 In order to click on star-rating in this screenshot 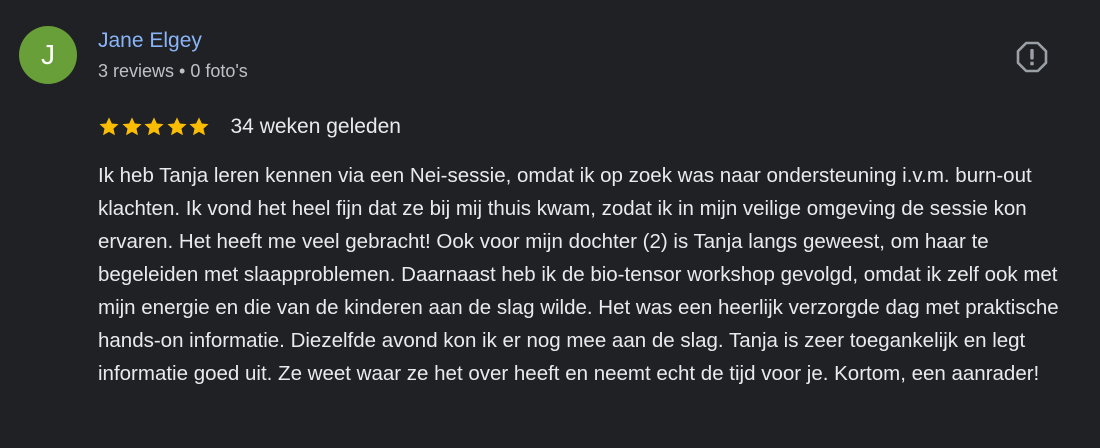, I will do `click(154, 127)`.